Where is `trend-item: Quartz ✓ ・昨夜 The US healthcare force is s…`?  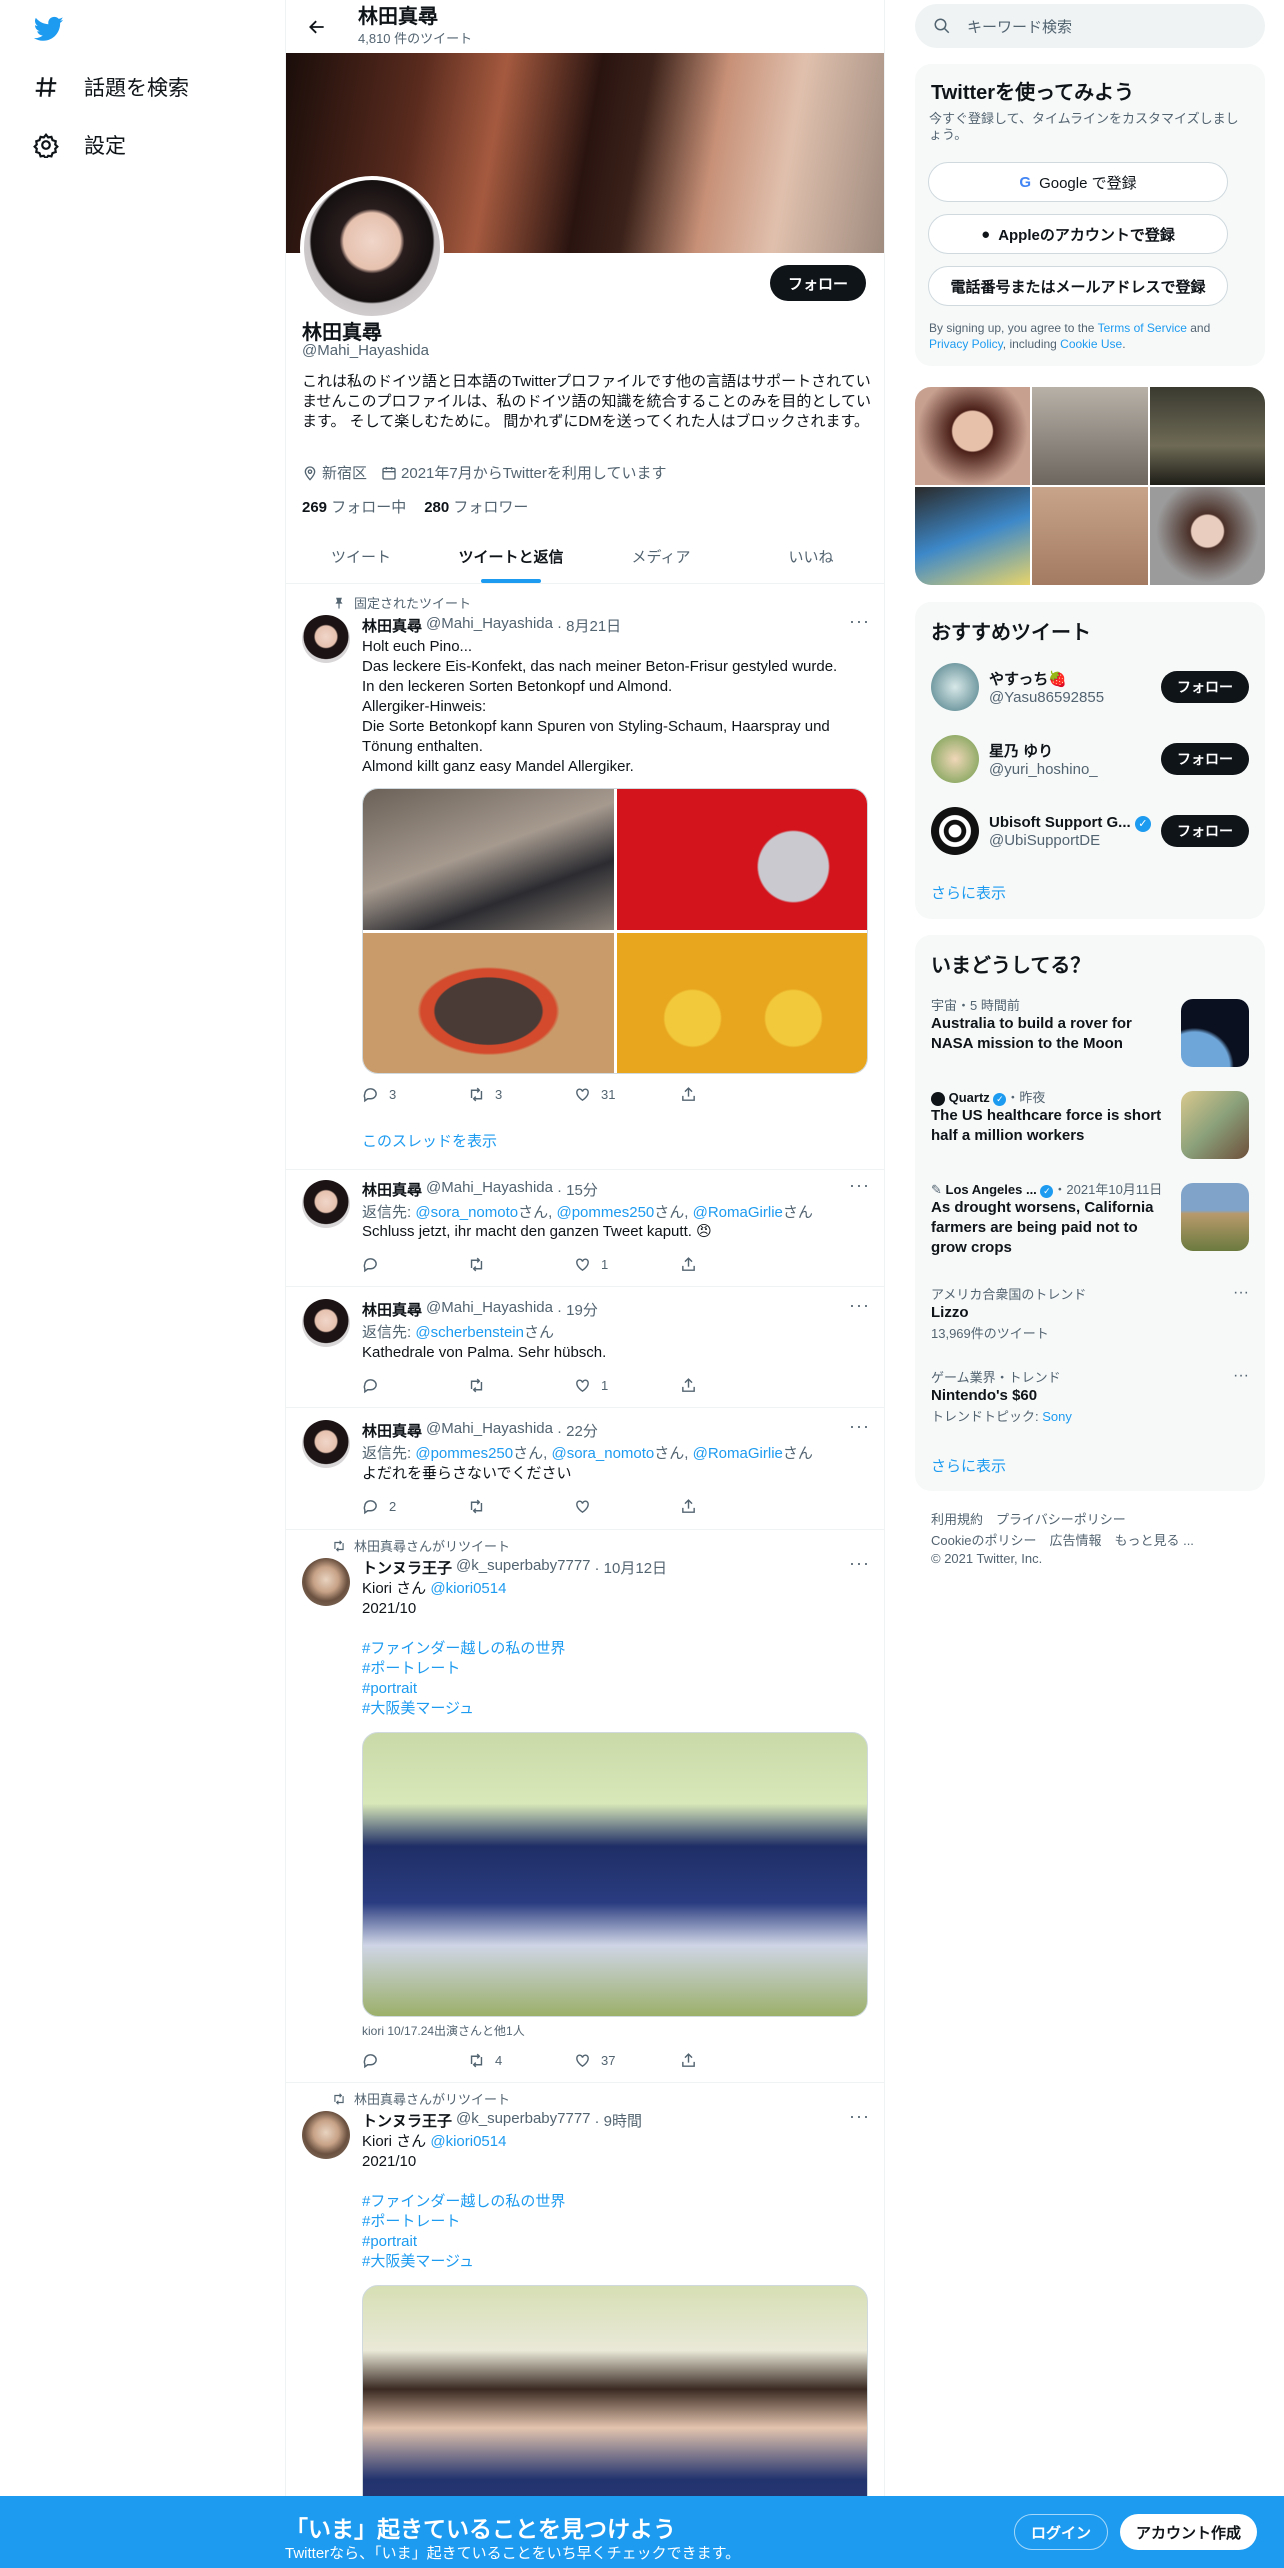
trend-item: Quartz ✓ ・昨夜 The US healthcare force is s… is located at coordinates (1090, 1125).